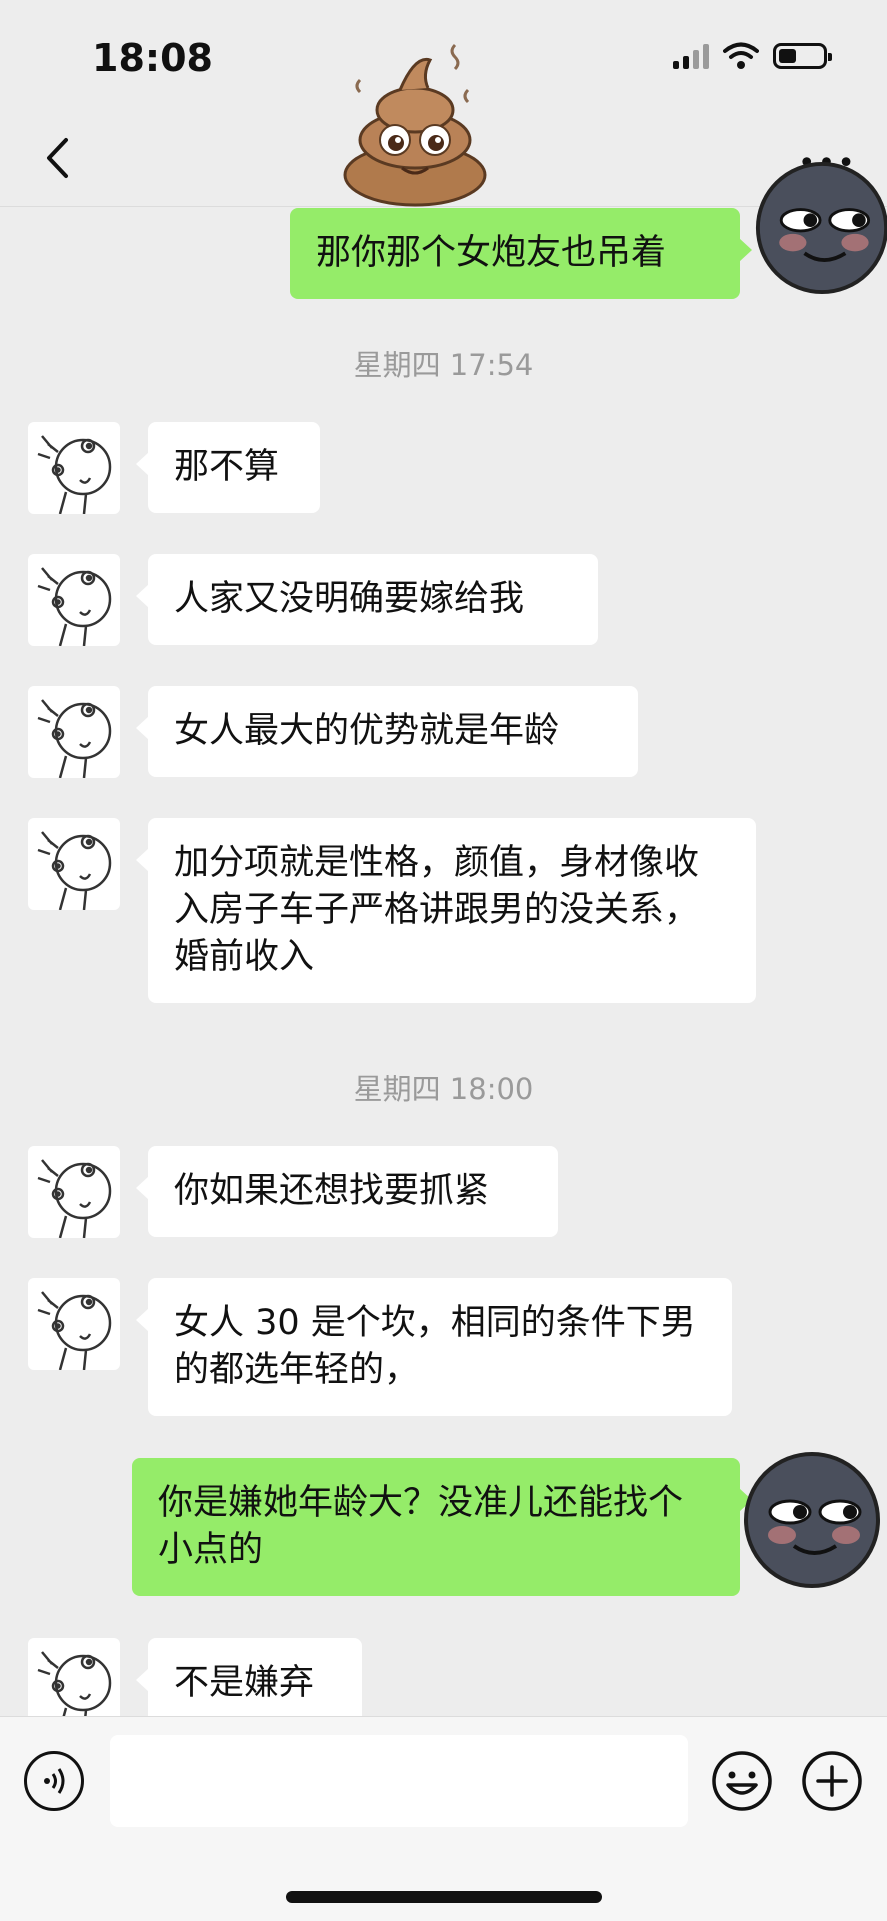  Describe the element at coordinates (228, 467) in the screenshot. I see `message-bubble-incoming: 那不算` at that location.